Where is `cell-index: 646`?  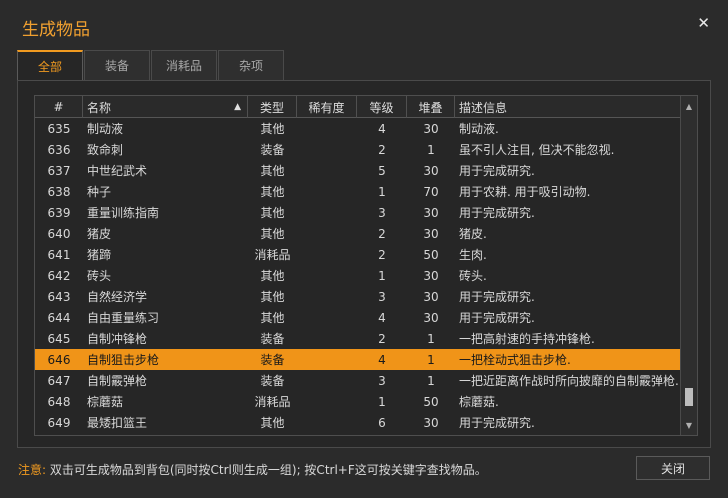
cell-index: 646 is located at coordinates (59, 359).